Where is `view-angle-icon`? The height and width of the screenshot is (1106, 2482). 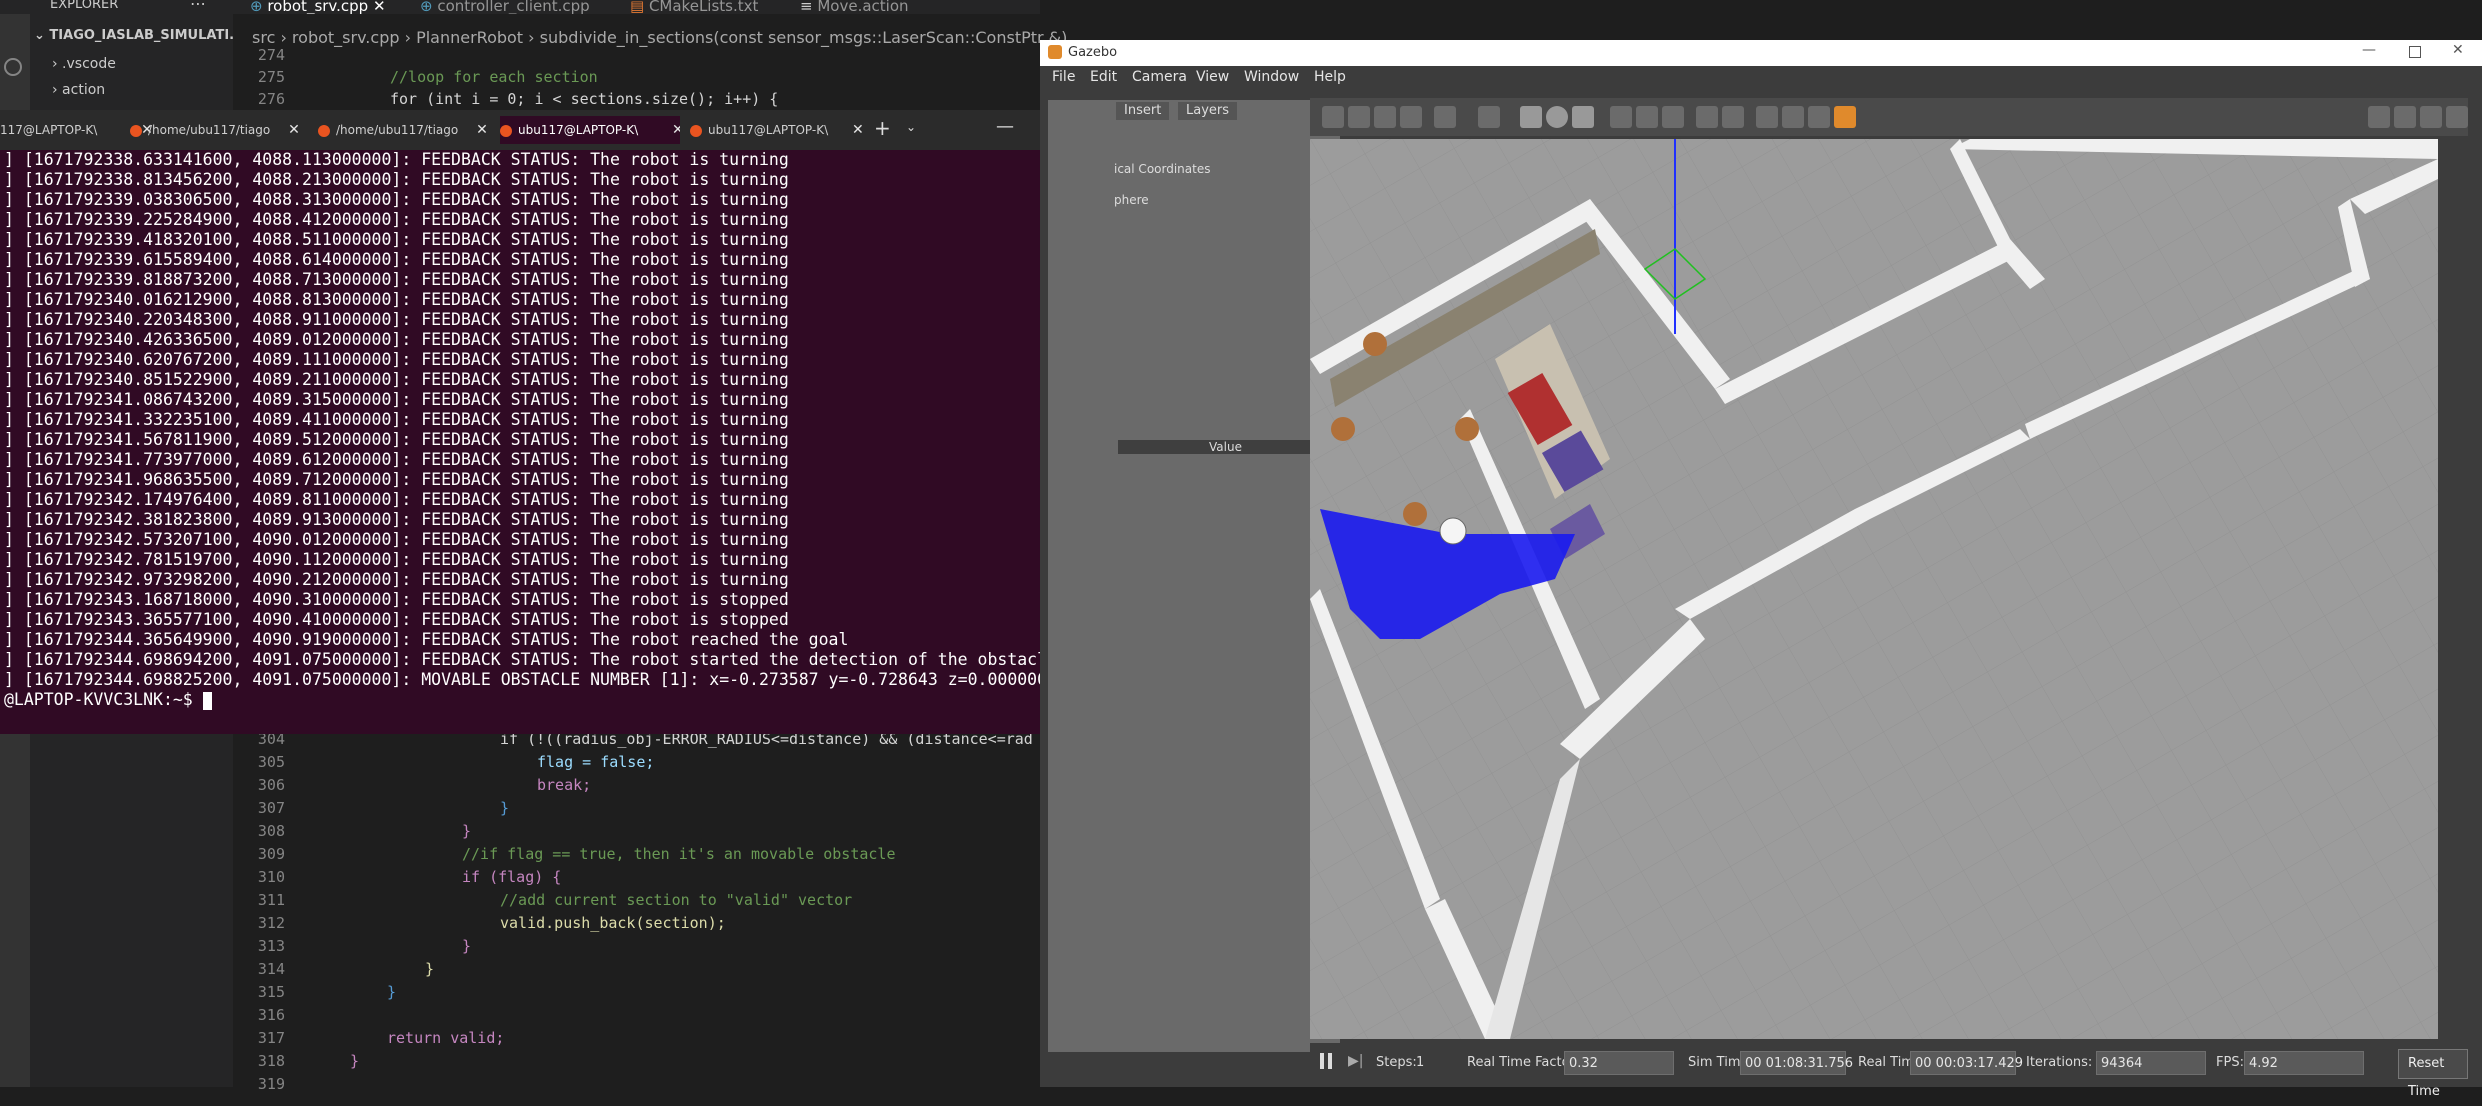 view-angle-icon is located at coordinates (1845, 117).